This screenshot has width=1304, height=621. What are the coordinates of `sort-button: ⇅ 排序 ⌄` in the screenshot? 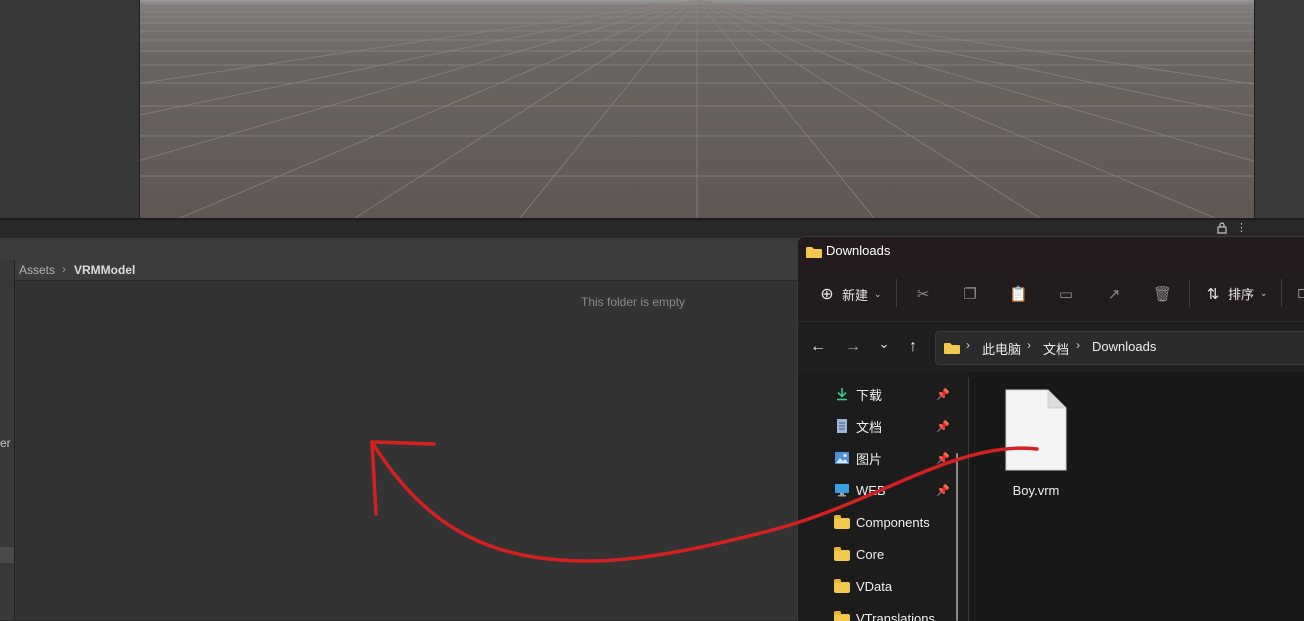 It's located at (1236, 293).